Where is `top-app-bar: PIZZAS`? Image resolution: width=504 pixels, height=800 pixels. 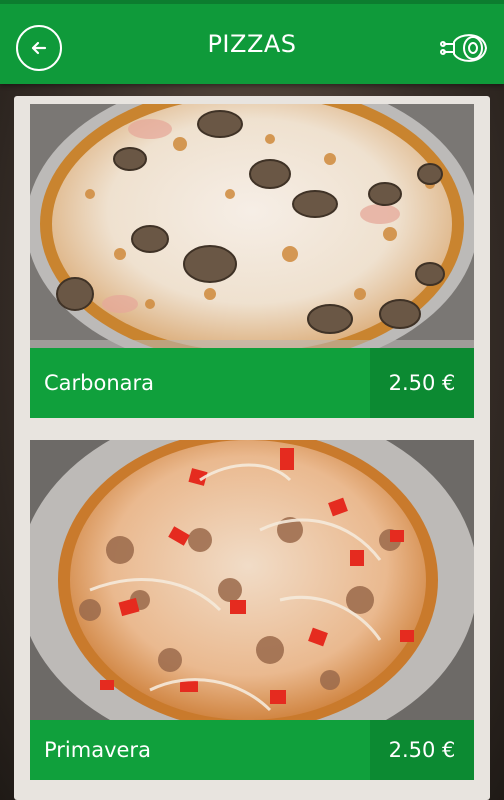 top-app-bar: PIZZAS is located at coordinates (252, 42).